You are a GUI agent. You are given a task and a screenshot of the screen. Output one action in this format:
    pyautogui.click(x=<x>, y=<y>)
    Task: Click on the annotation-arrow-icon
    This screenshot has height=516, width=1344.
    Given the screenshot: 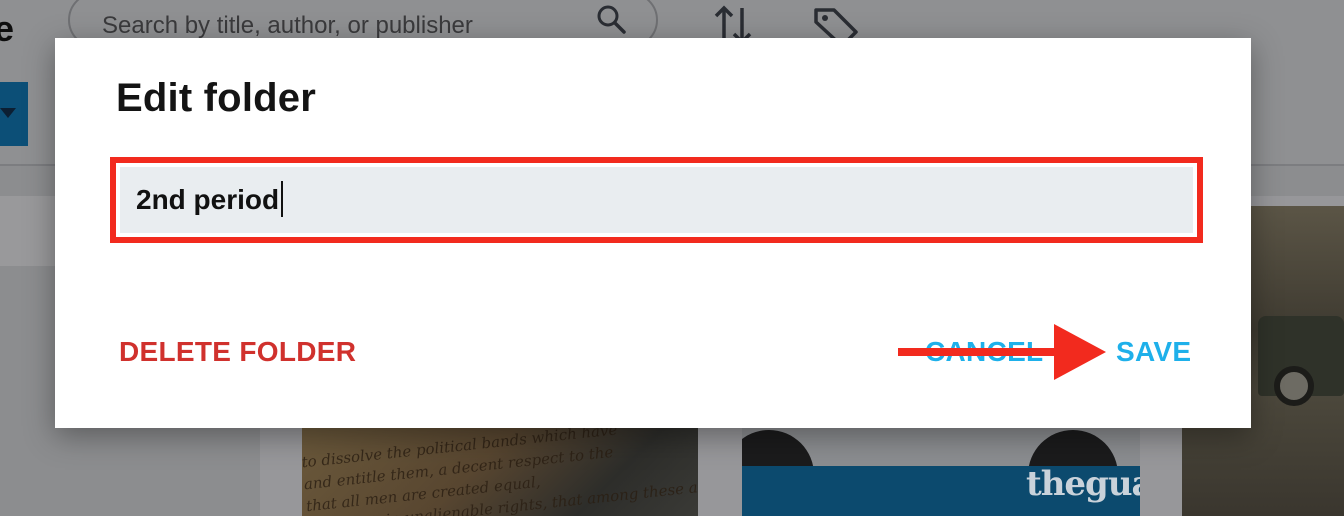 What is the action you would take?
    pyautogui.click(x=1002, y=352)
    